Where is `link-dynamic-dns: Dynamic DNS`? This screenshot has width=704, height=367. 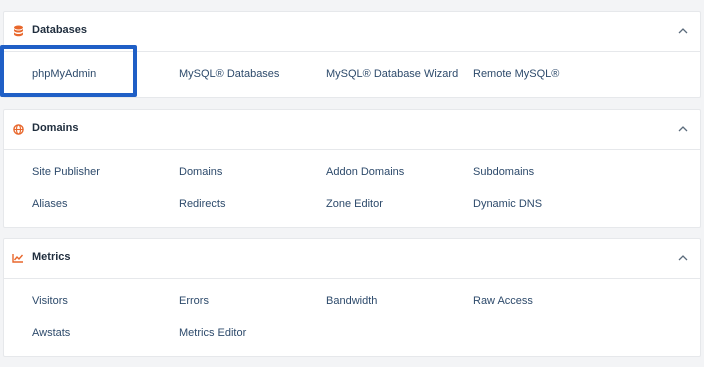
link-dynamic-dns: Dynamic DNS is located at coordinates (507, 204).